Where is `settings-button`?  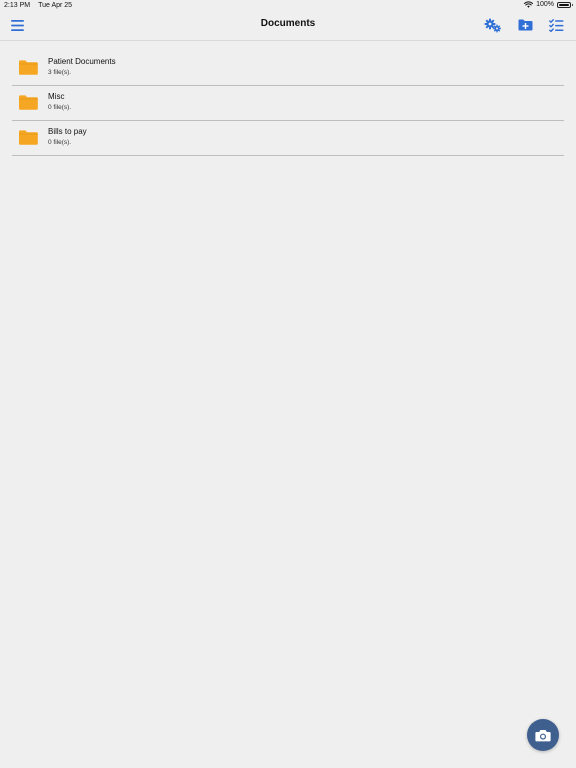 settings-button is located at coordinates (493, 25).